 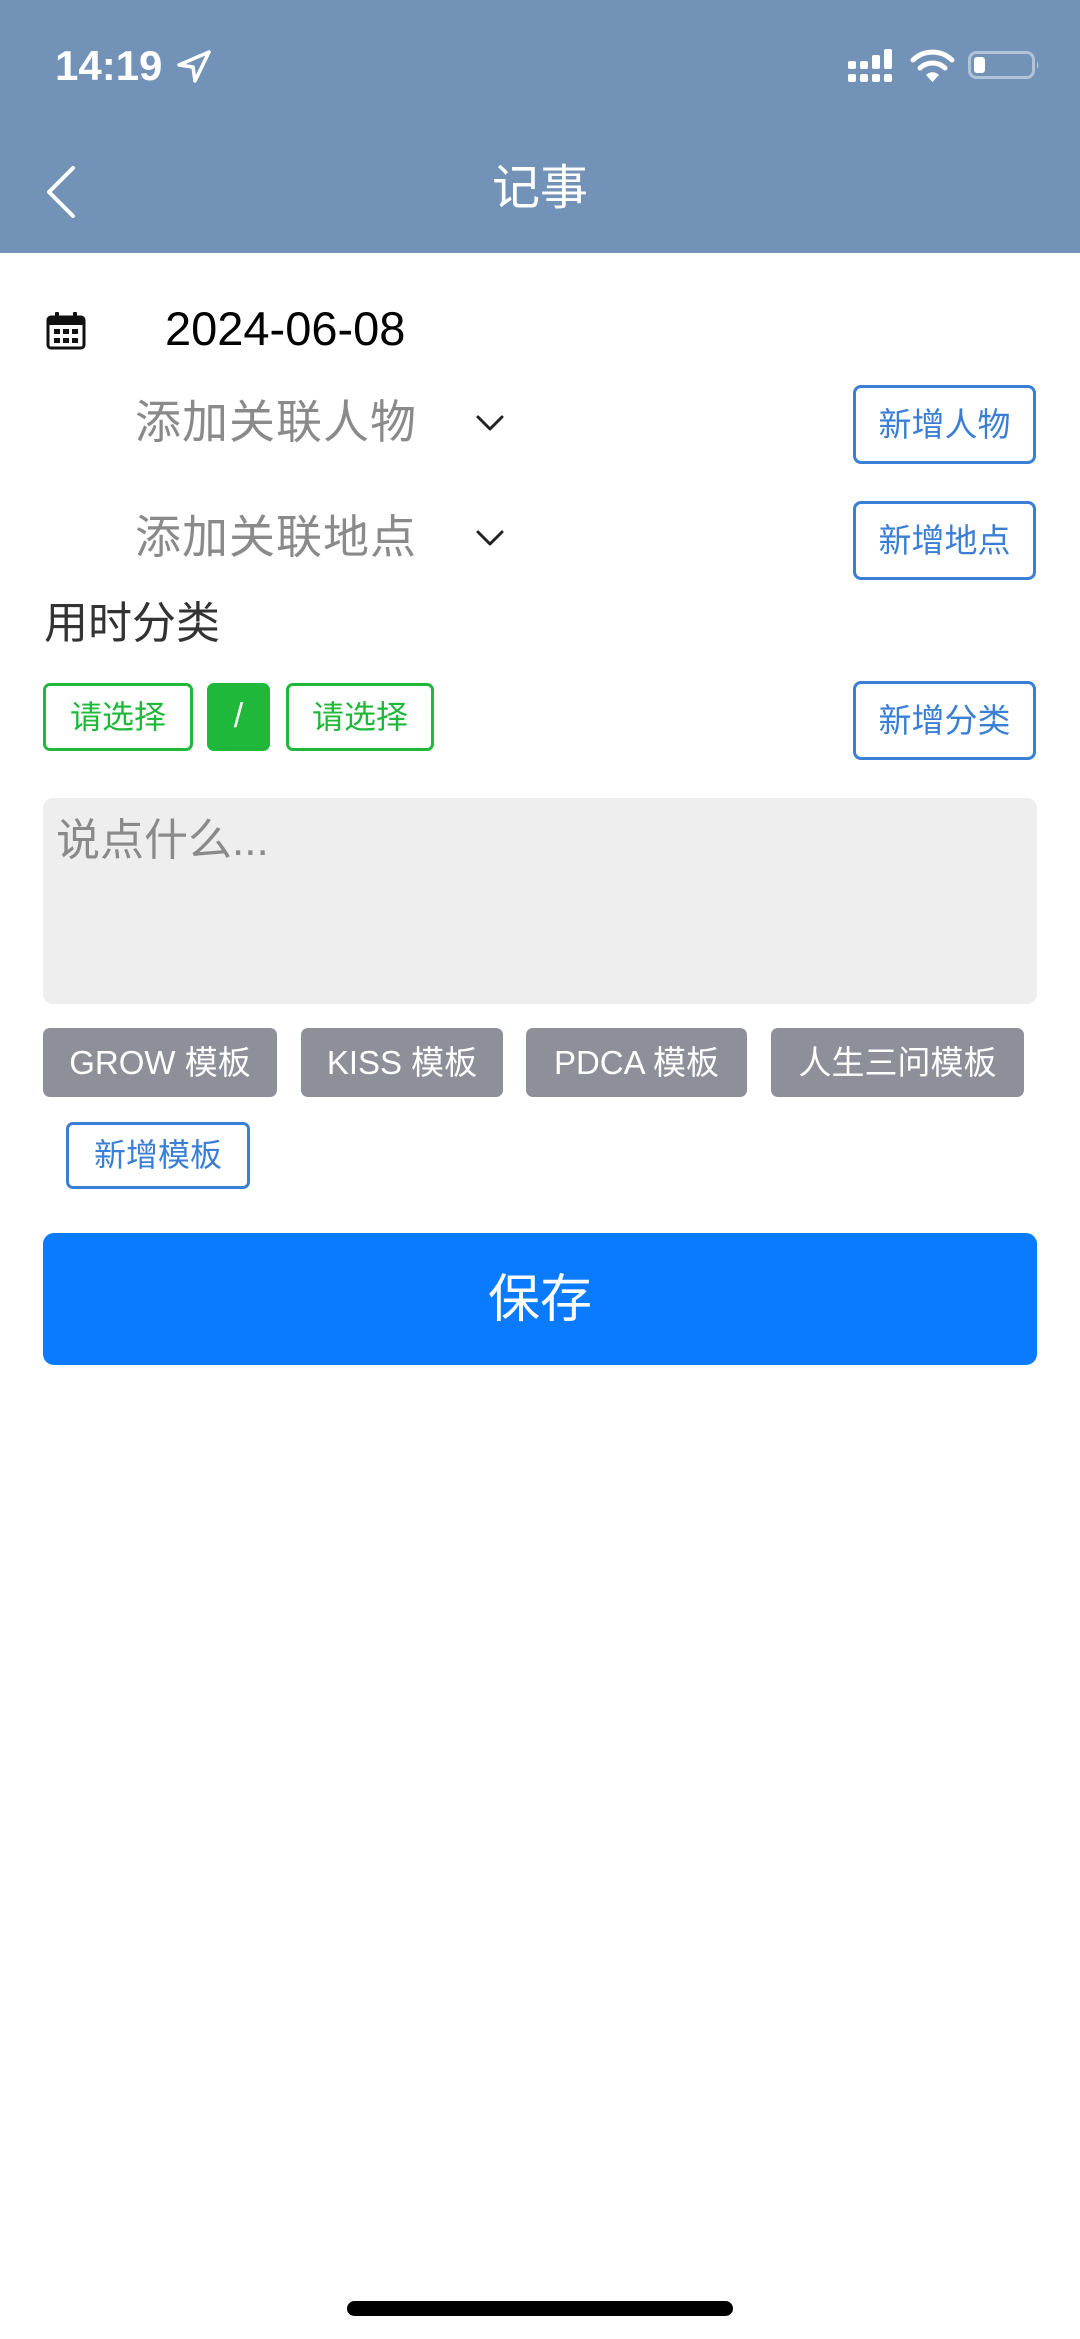 I want to click on add-person-button: 新增人物, so click(x=944, y=424).